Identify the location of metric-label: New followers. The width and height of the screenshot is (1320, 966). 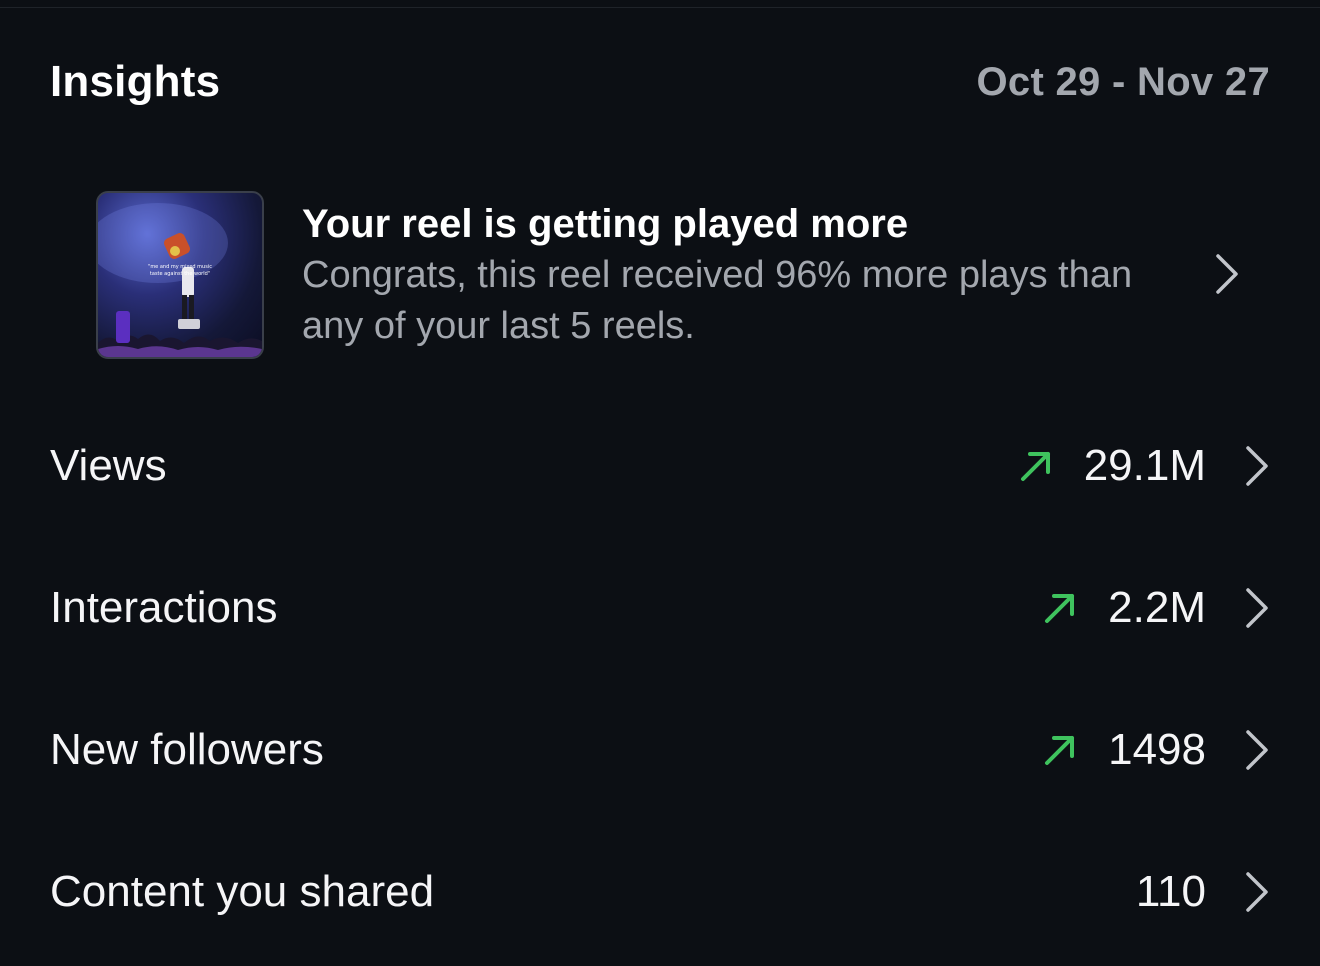
(187, 749).